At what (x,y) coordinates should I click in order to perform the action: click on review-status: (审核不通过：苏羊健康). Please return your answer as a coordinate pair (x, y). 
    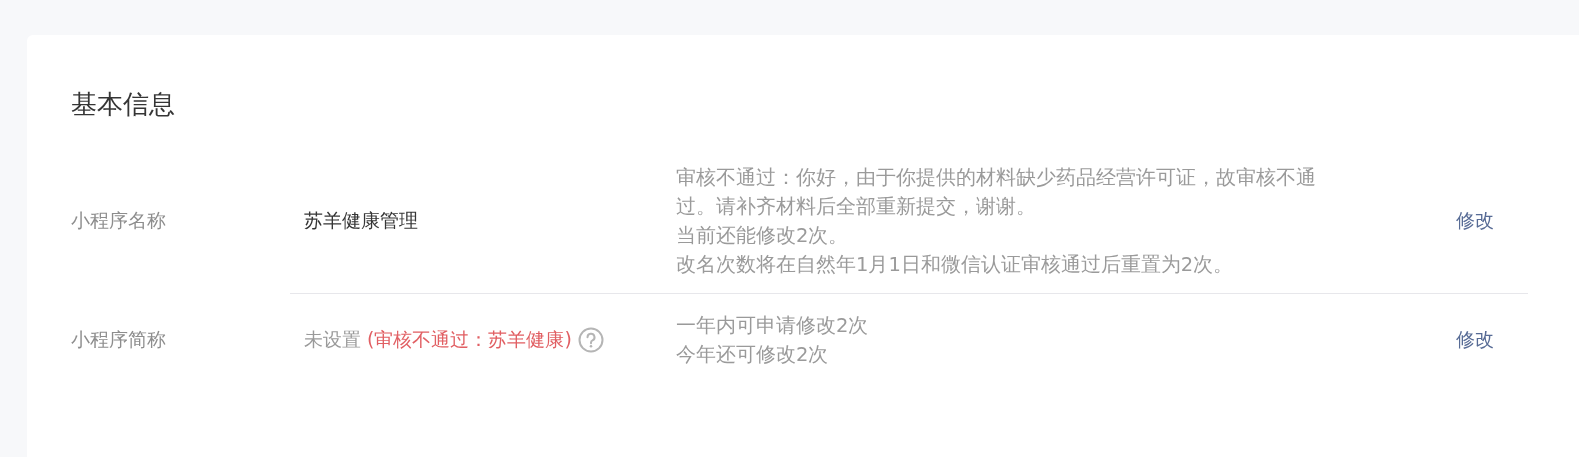
    Looking at the image, I should click on (469, 339).